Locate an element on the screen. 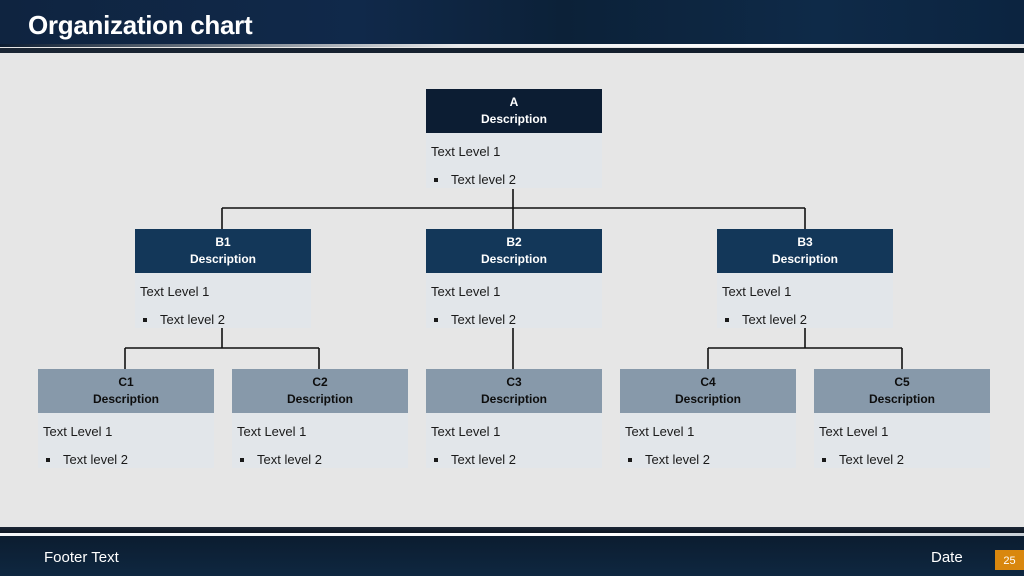  node-name: B1 is located at coordinates (223, 242).